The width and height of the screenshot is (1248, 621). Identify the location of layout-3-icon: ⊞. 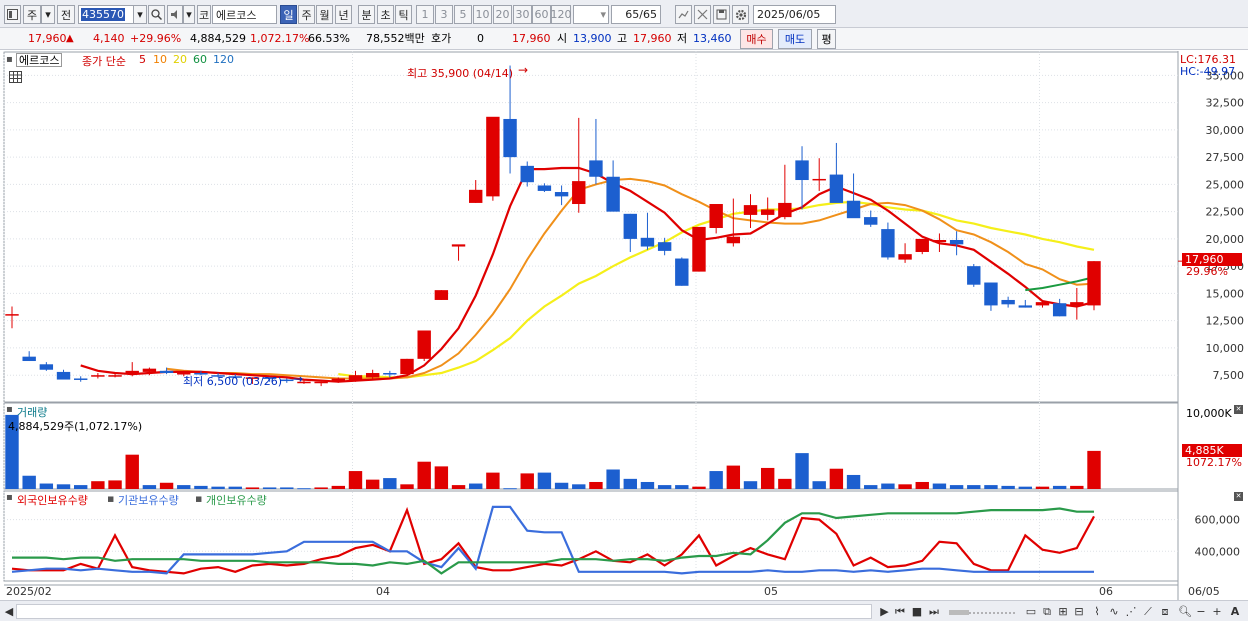
(1063, 611).